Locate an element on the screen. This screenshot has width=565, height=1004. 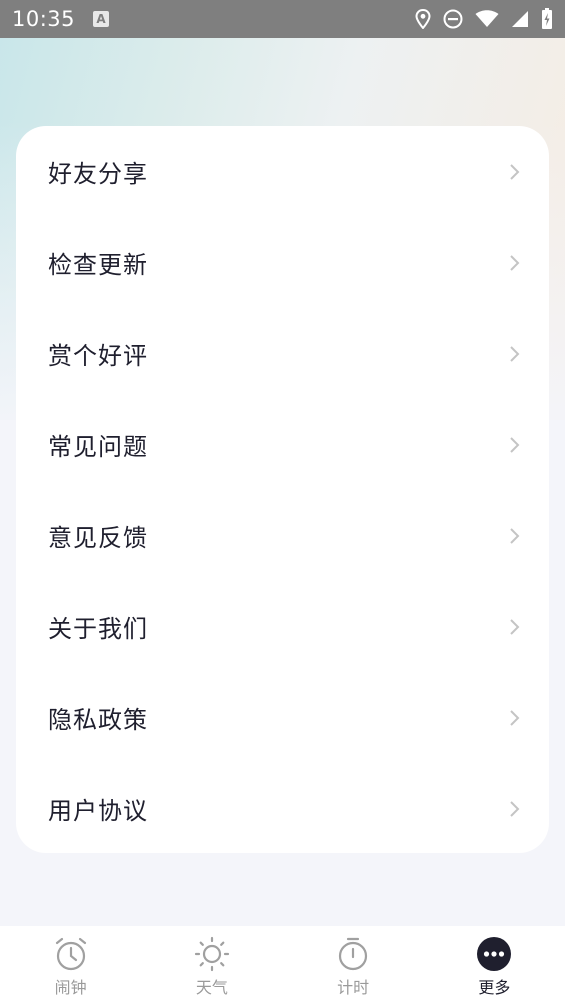
tab-label: 天气 is located at coordinates (211, 987).